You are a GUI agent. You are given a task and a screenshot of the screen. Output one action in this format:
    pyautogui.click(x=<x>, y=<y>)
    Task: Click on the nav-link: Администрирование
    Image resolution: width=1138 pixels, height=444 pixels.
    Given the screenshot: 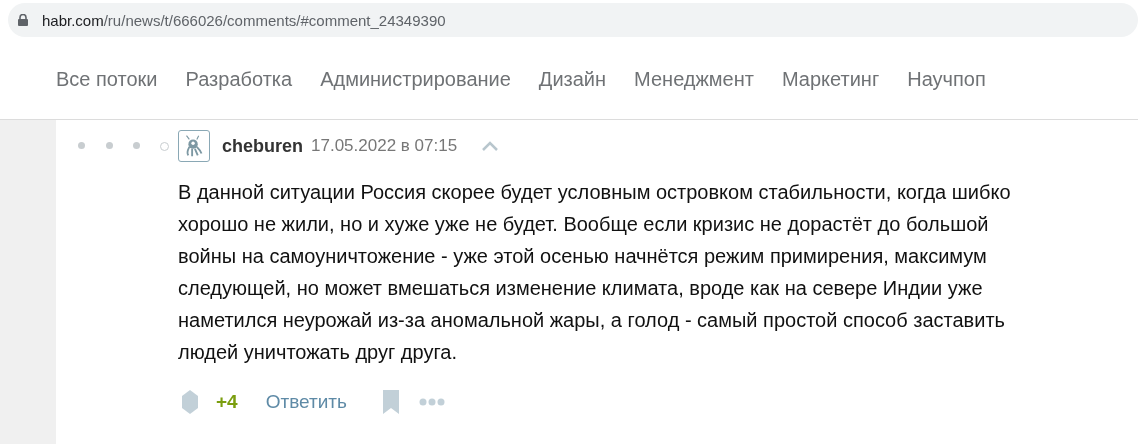 What is the action you would take?
    pyautogui.click(x=415, y=79)
    